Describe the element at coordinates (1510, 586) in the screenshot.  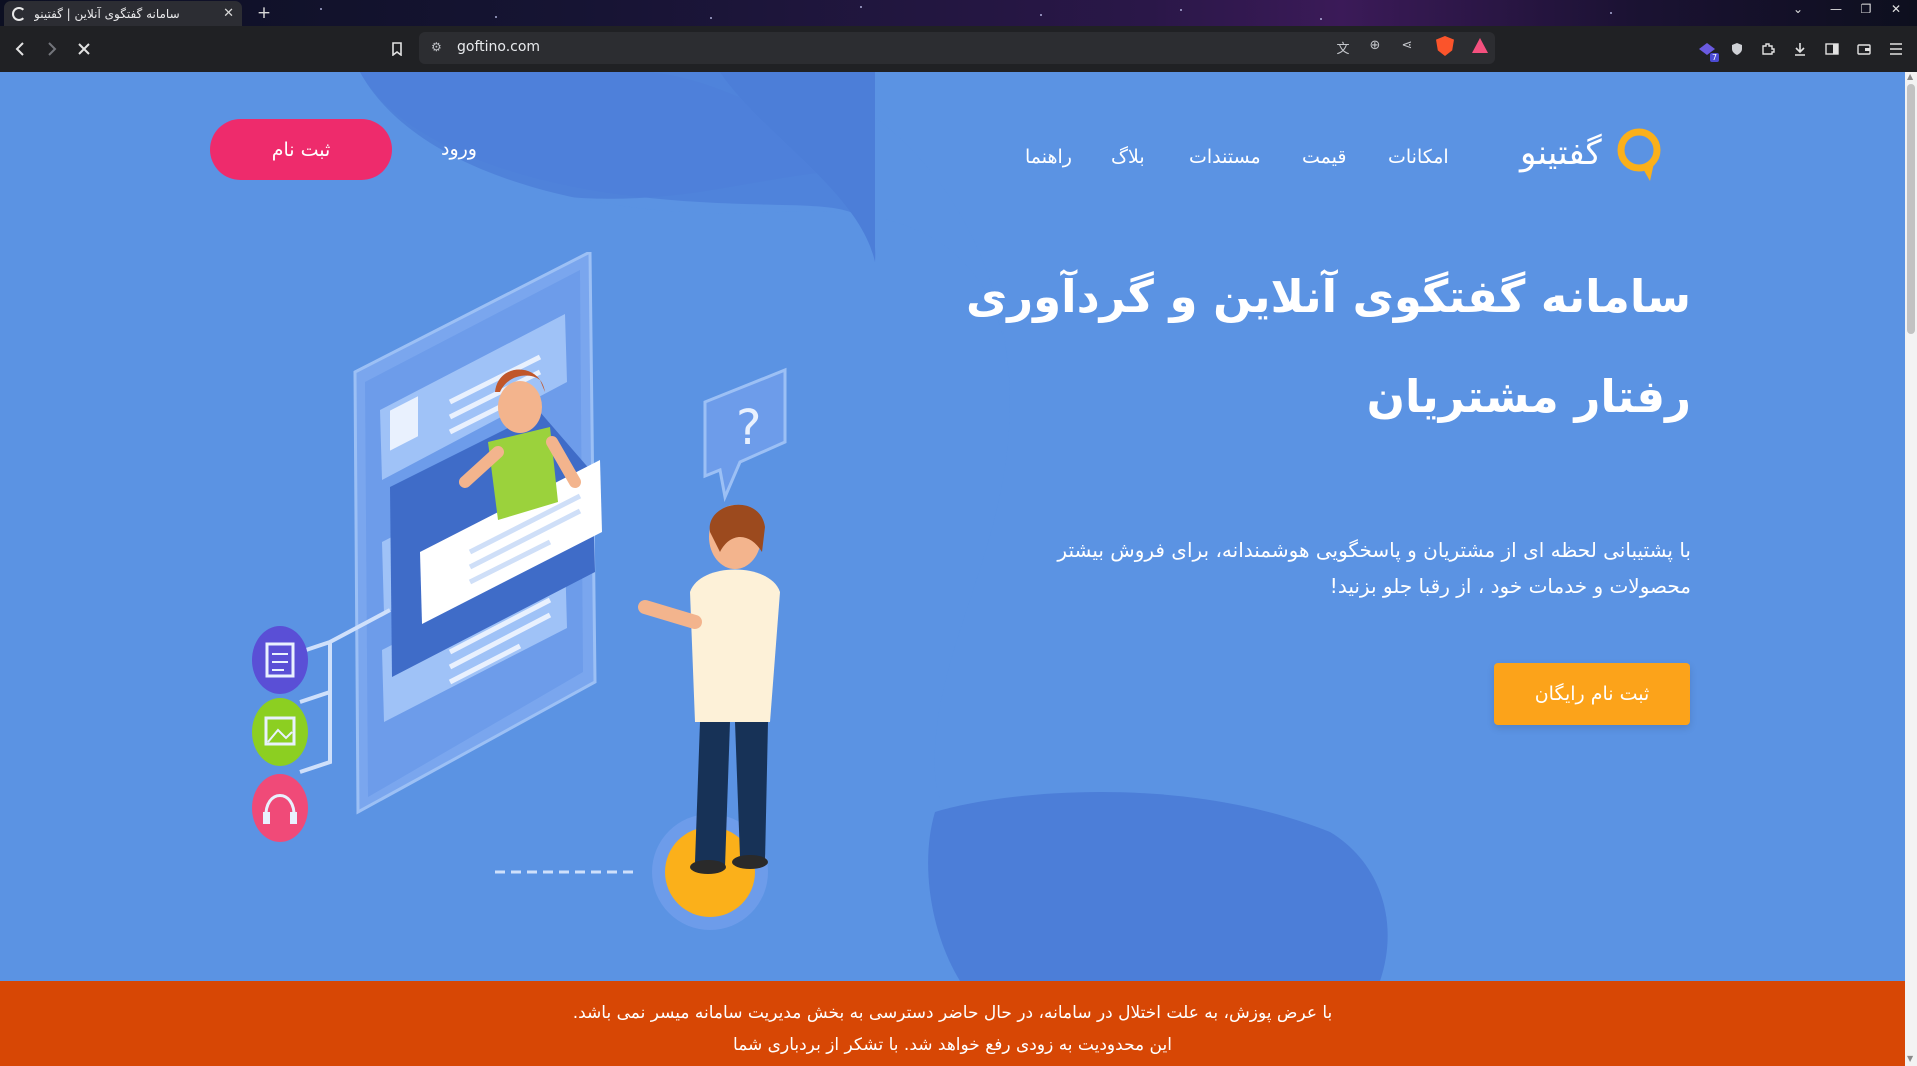
I see `hero-subtitle-line-2: محصولات و خدمات خود ، از رقبا جلو بزنید!` at that location.